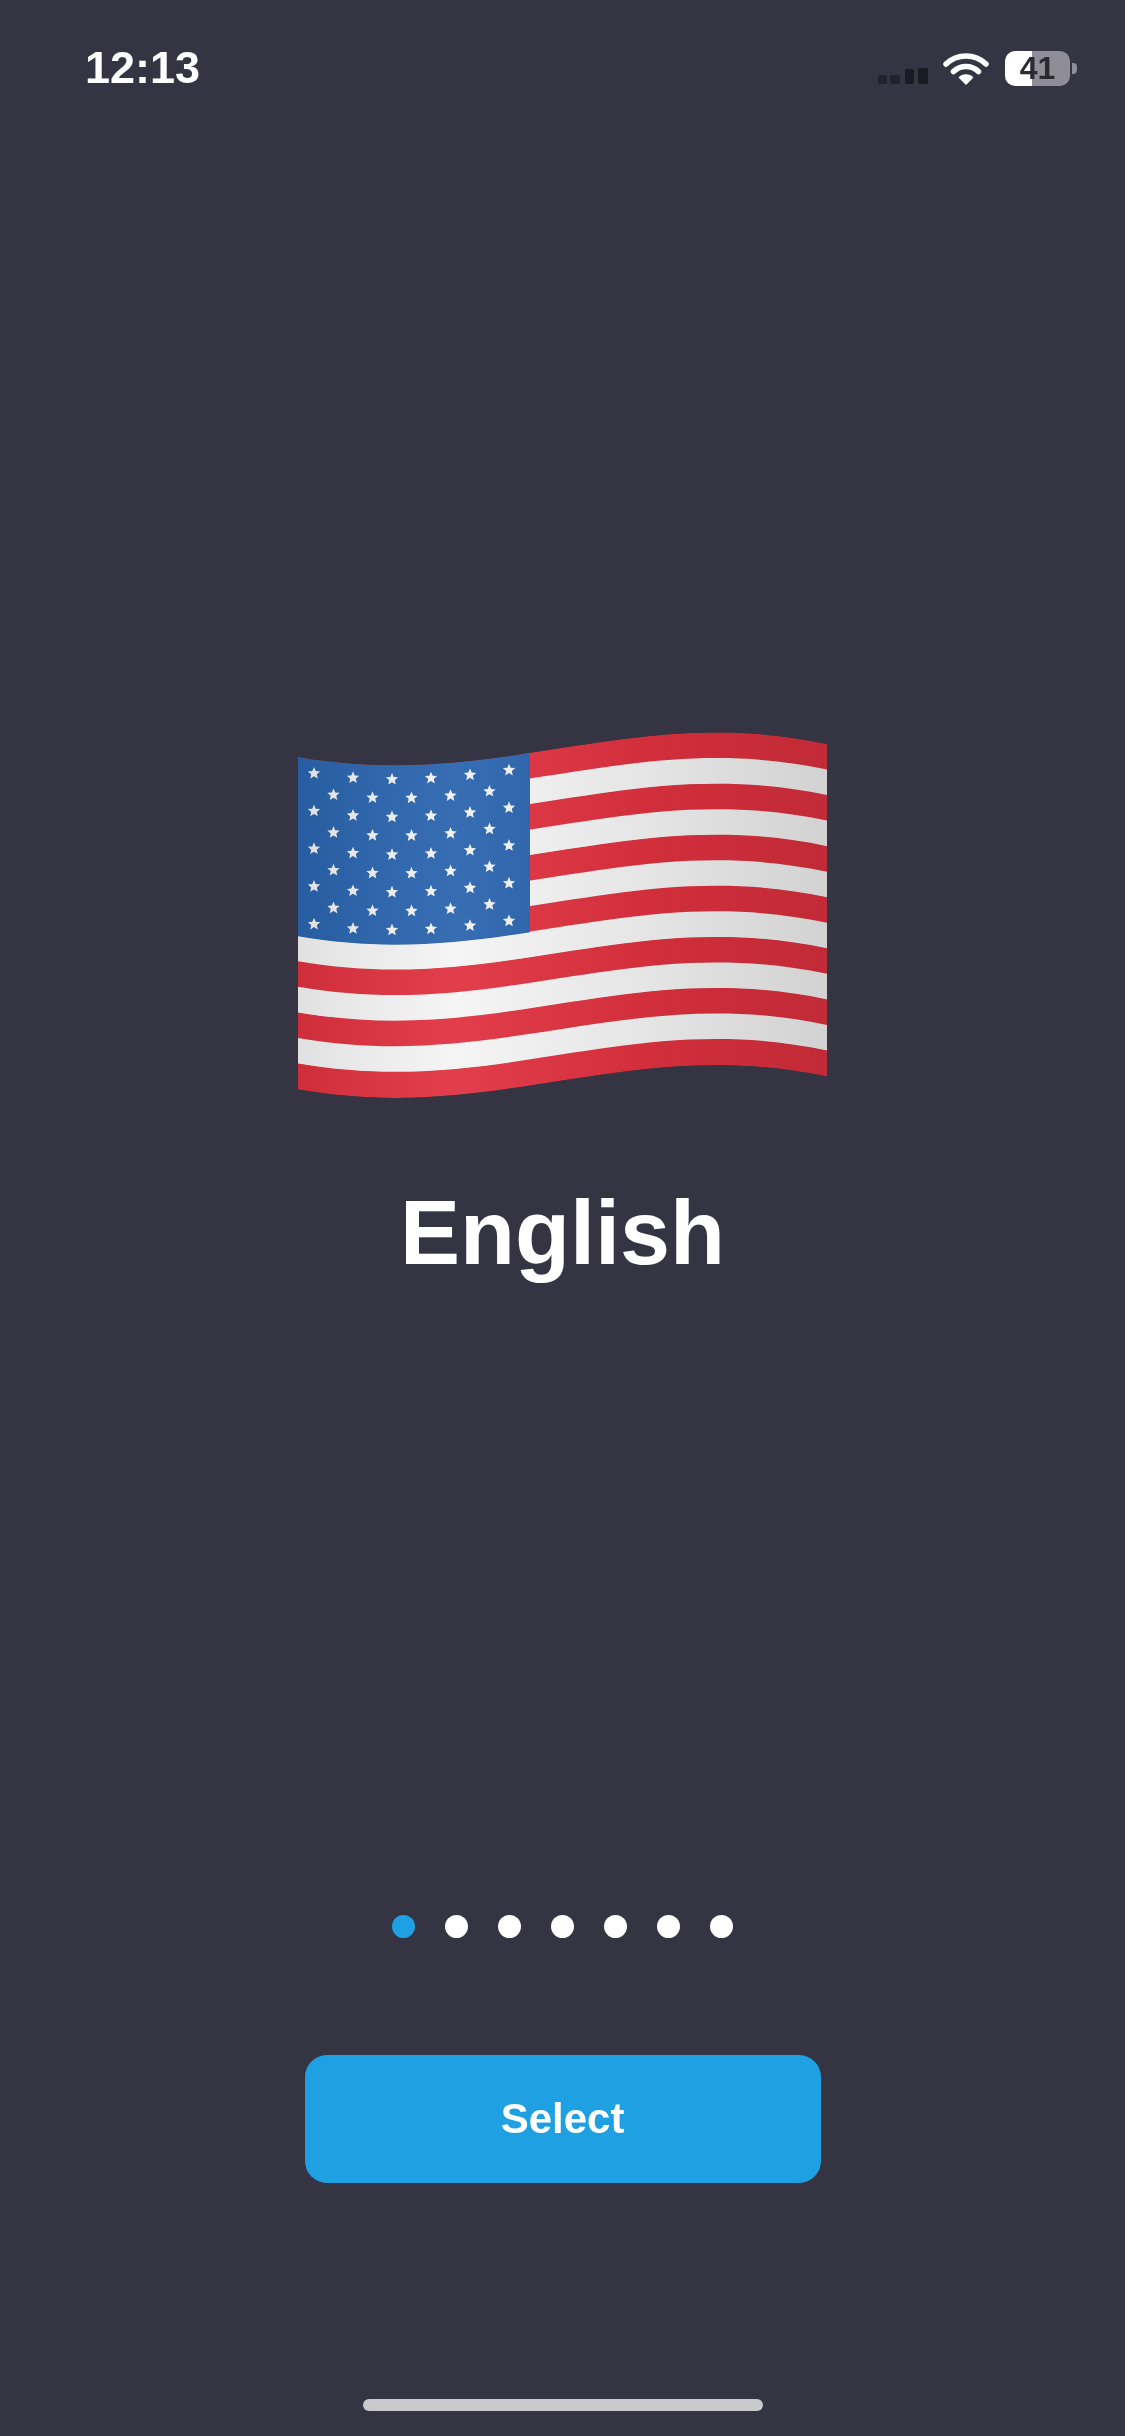 Image resolution: width=1125 pixels, height=2436 pixels. Describe the element at coordinates (966, 68) in the screenshot. I see `wifi-icon` at that location.